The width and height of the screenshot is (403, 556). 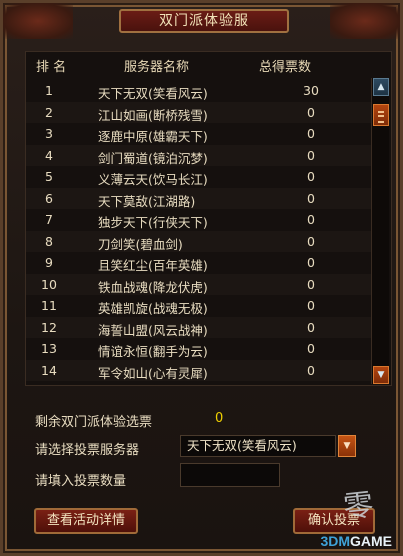 I want to click on row-server: 刀剑笑(碧血剑), so click(x=140, y=244).